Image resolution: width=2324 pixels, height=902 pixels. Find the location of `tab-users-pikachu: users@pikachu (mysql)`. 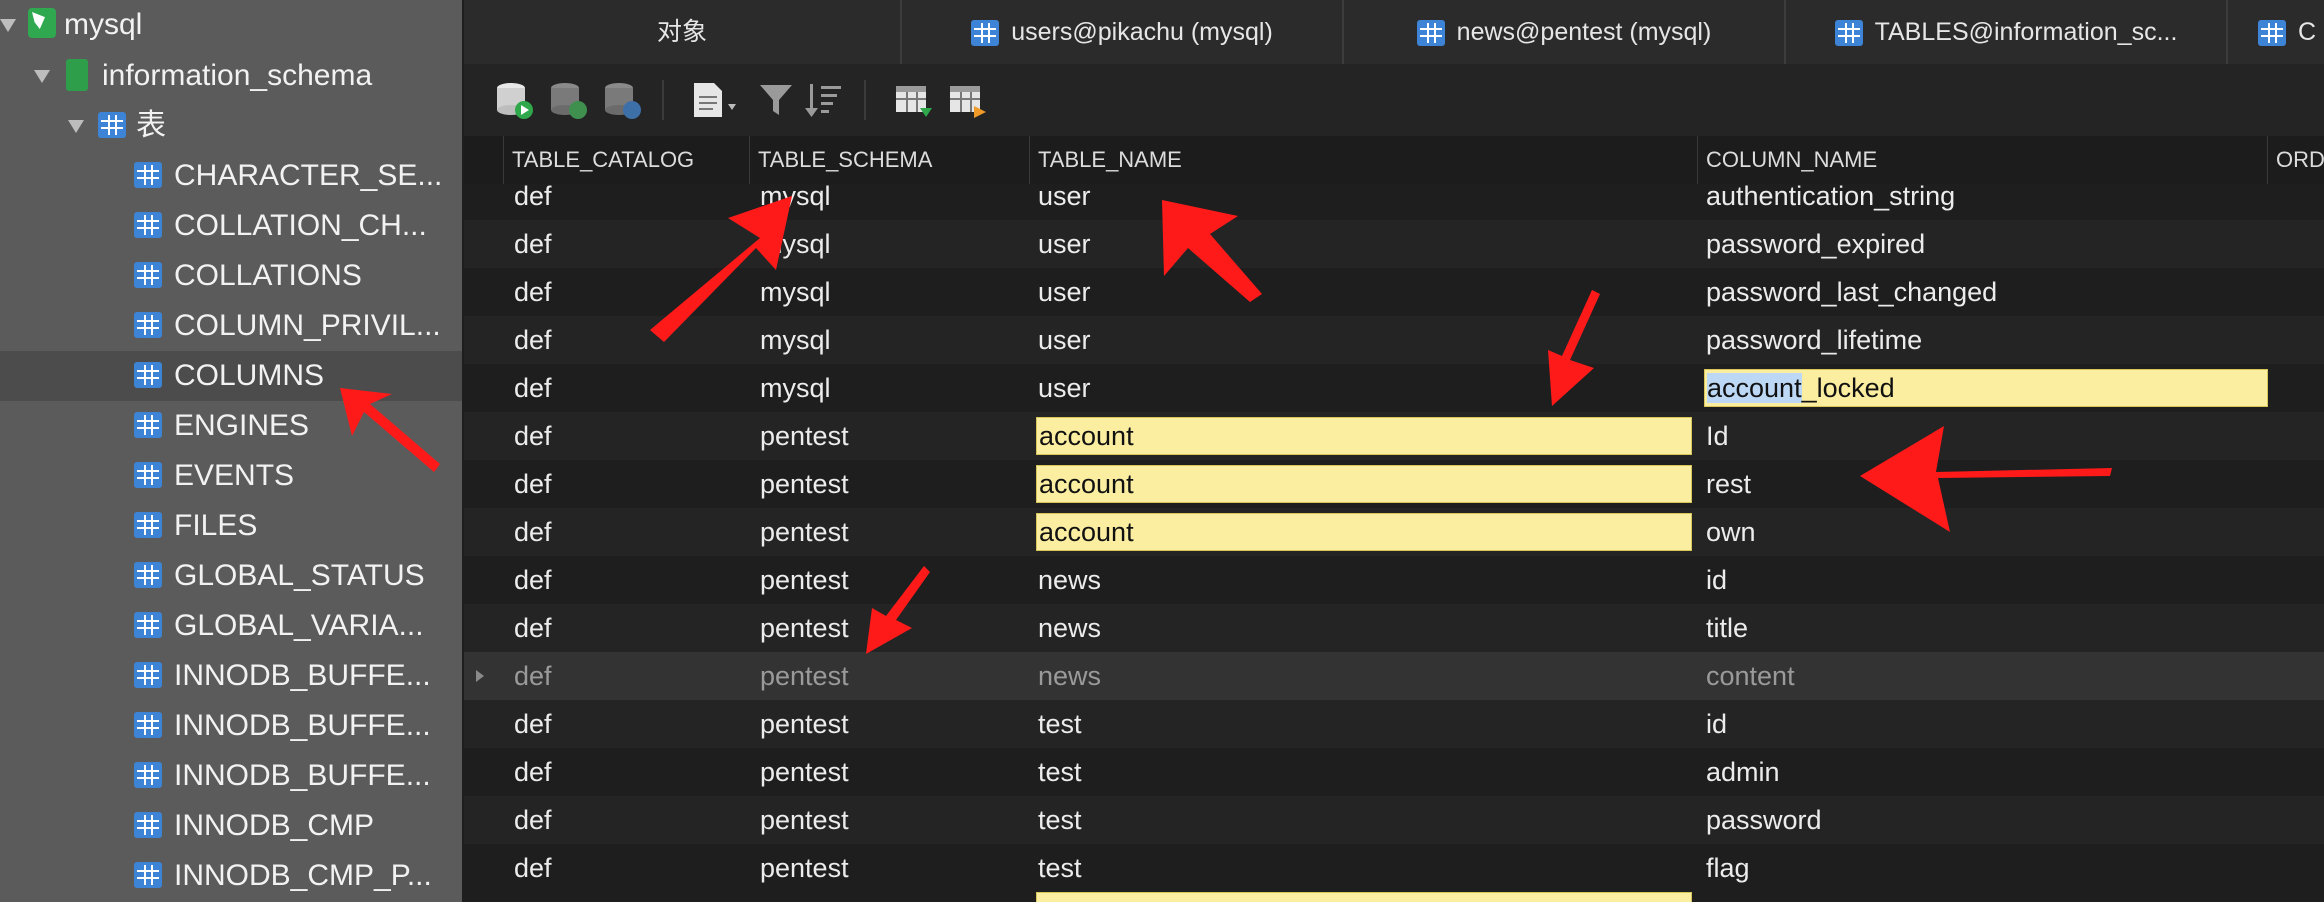

tab-users-pikachu: users@pikachu (mysql) is located at coordinates (1123, 32).